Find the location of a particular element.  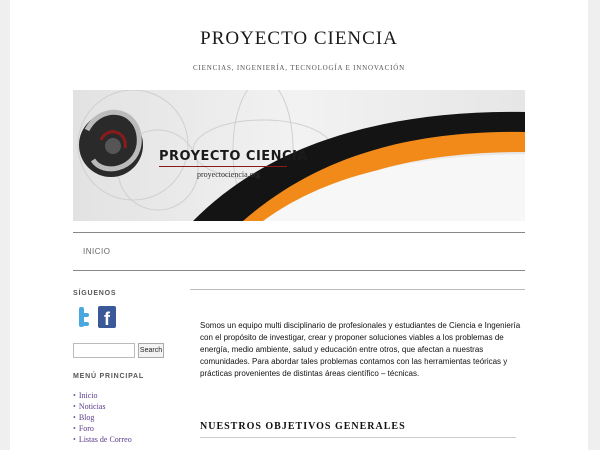

follow-widget-title: SÍGUENOS is located at coordinates (95, 293).